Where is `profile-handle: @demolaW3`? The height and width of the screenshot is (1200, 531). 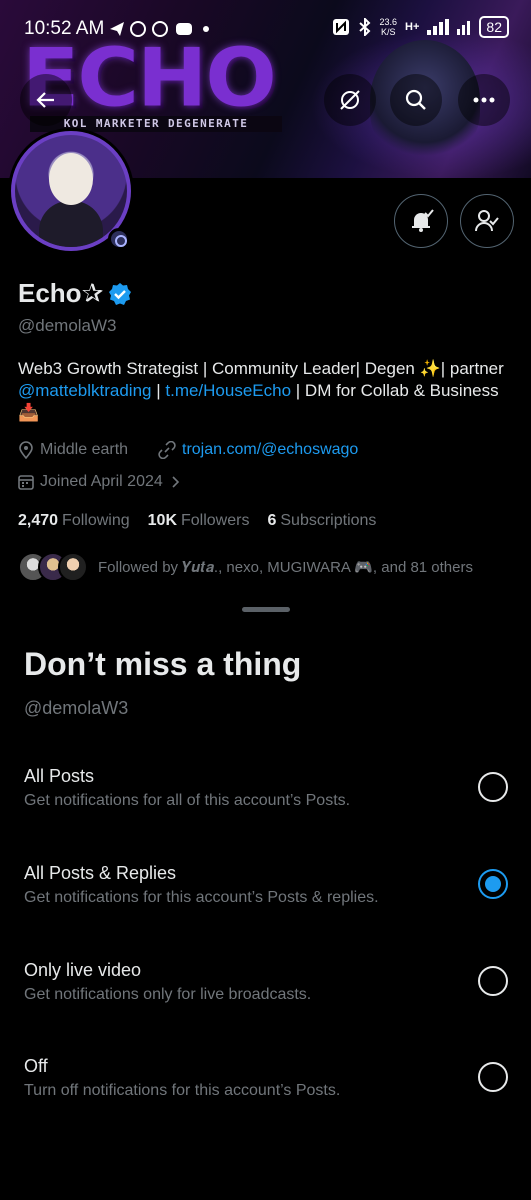 profile-handle: @demolaW3 is located at coordinates (67, 325).